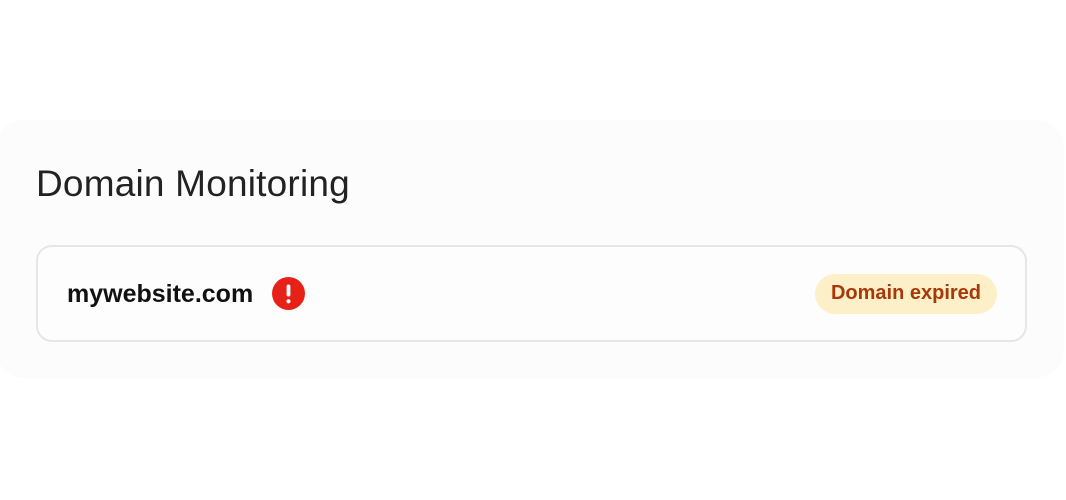 The width and height of the screenshot is (1066, 500). What do you see at coordinates (289, 293) in the screenshot?
I see `exclamation-circle-icon` at bounding box center [289, 293].